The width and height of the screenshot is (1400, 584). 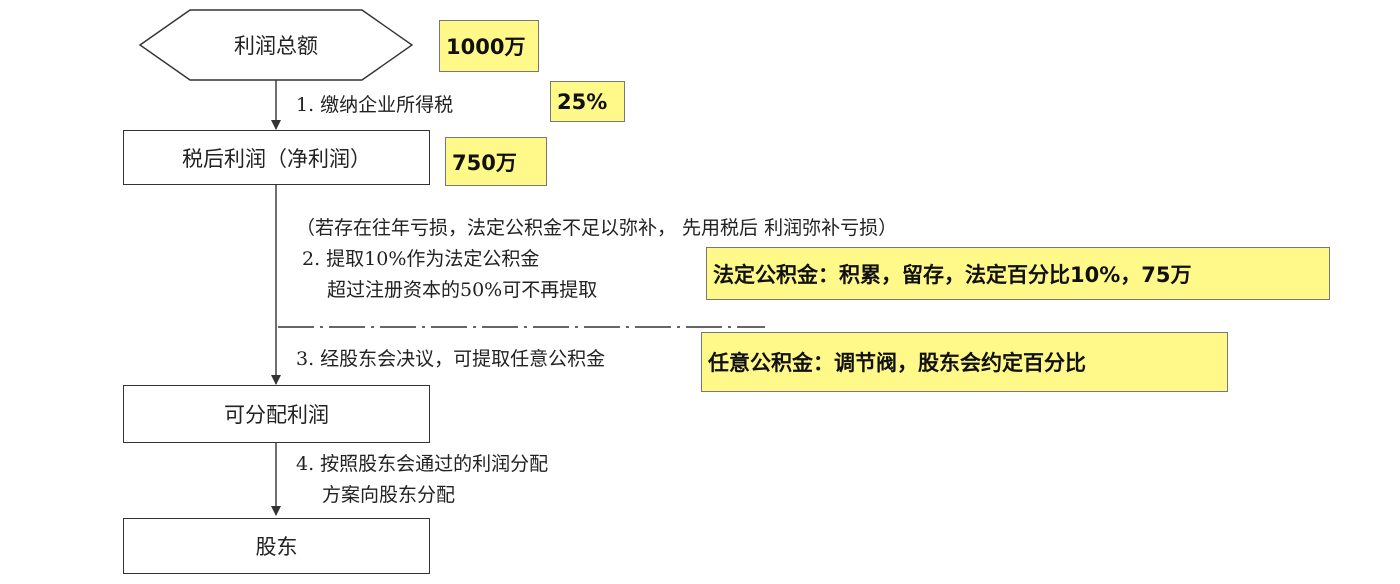 What do you see at coordinates (964, 362) in the screenshot?
I see `callout-discretionary-reserve: 任意公积金：调节阀，股东会约定百分比` at bounding box center [964, 362].